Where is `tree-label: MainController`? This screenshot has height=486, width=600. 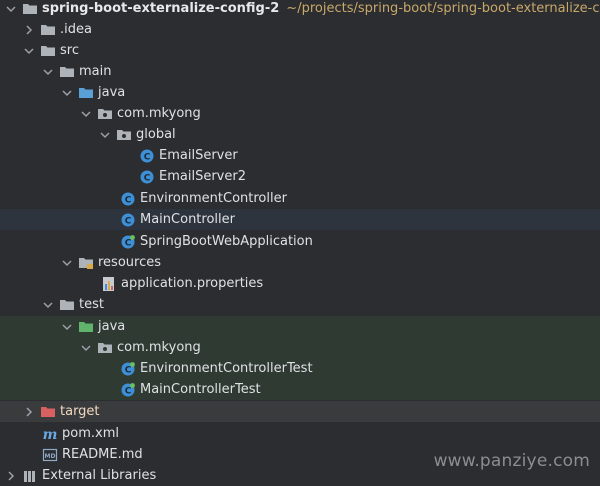
tree-label: MainController is located at coordinates (187, 219).